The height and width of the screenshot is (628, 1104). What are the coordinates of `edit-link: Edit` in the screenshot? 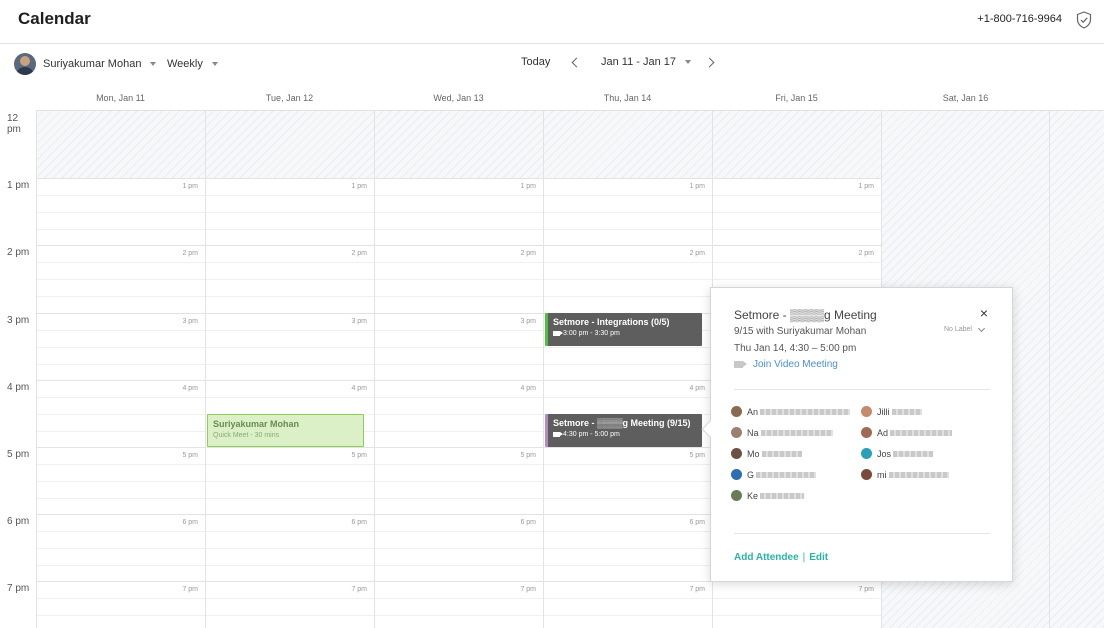 It's located at (818, 557).